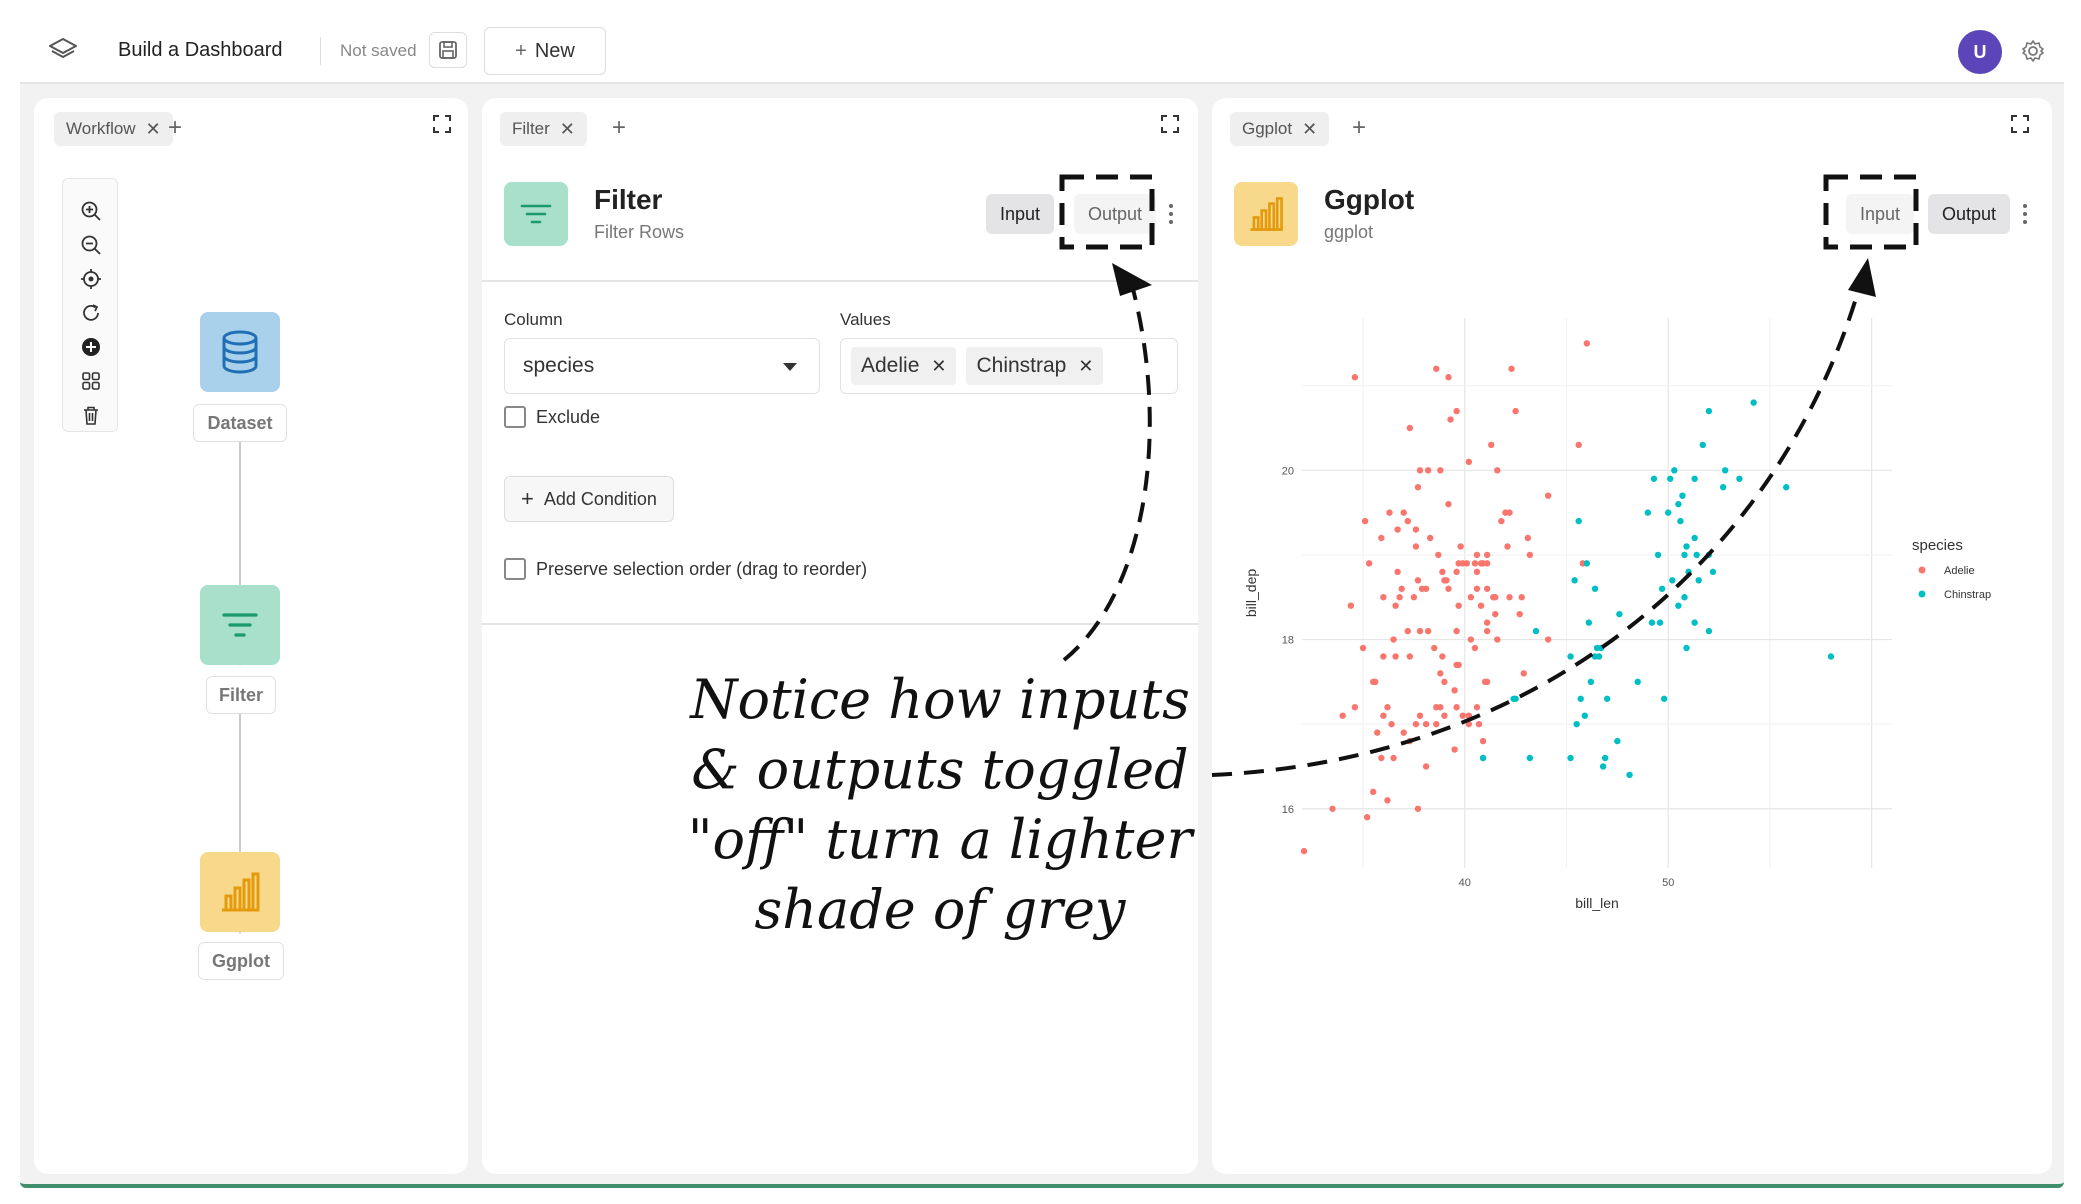 This screenshot has width=2081, height=1204. What do you see at coordinates (940, 839) in the screenshot?
I see `annotation-line: "off" turn a lighter` at bounding box center [940, 839].